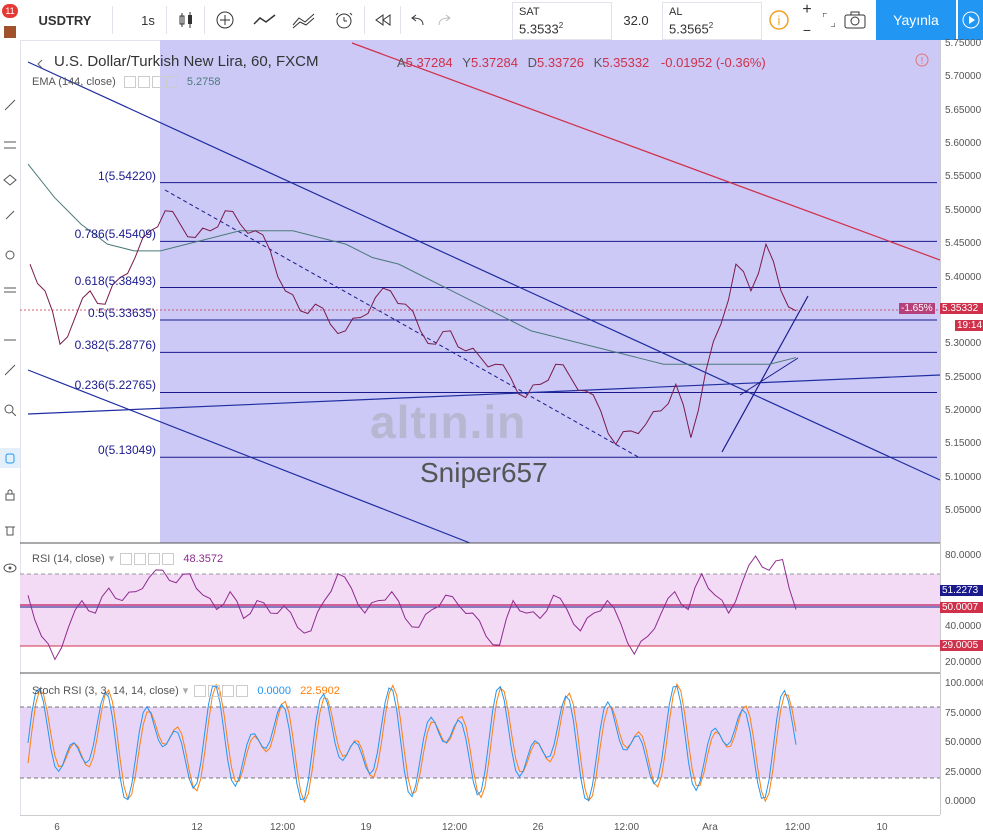 This screenshot has width=983, height=840. What do you see at coordinates (57, 827) in the screenshot?
I see `time-tick-label: 6` at bounding box center [57, 827].